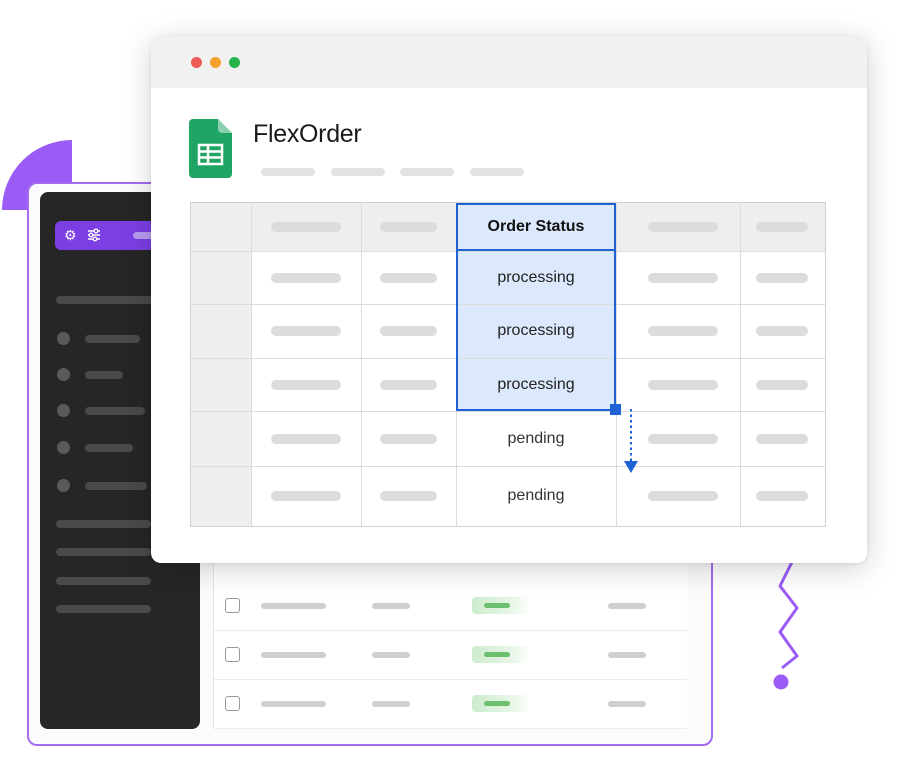 The width and height of the screenshot is (921, 768). I want to click on app-title: FlexOrder, so click(307, 134).